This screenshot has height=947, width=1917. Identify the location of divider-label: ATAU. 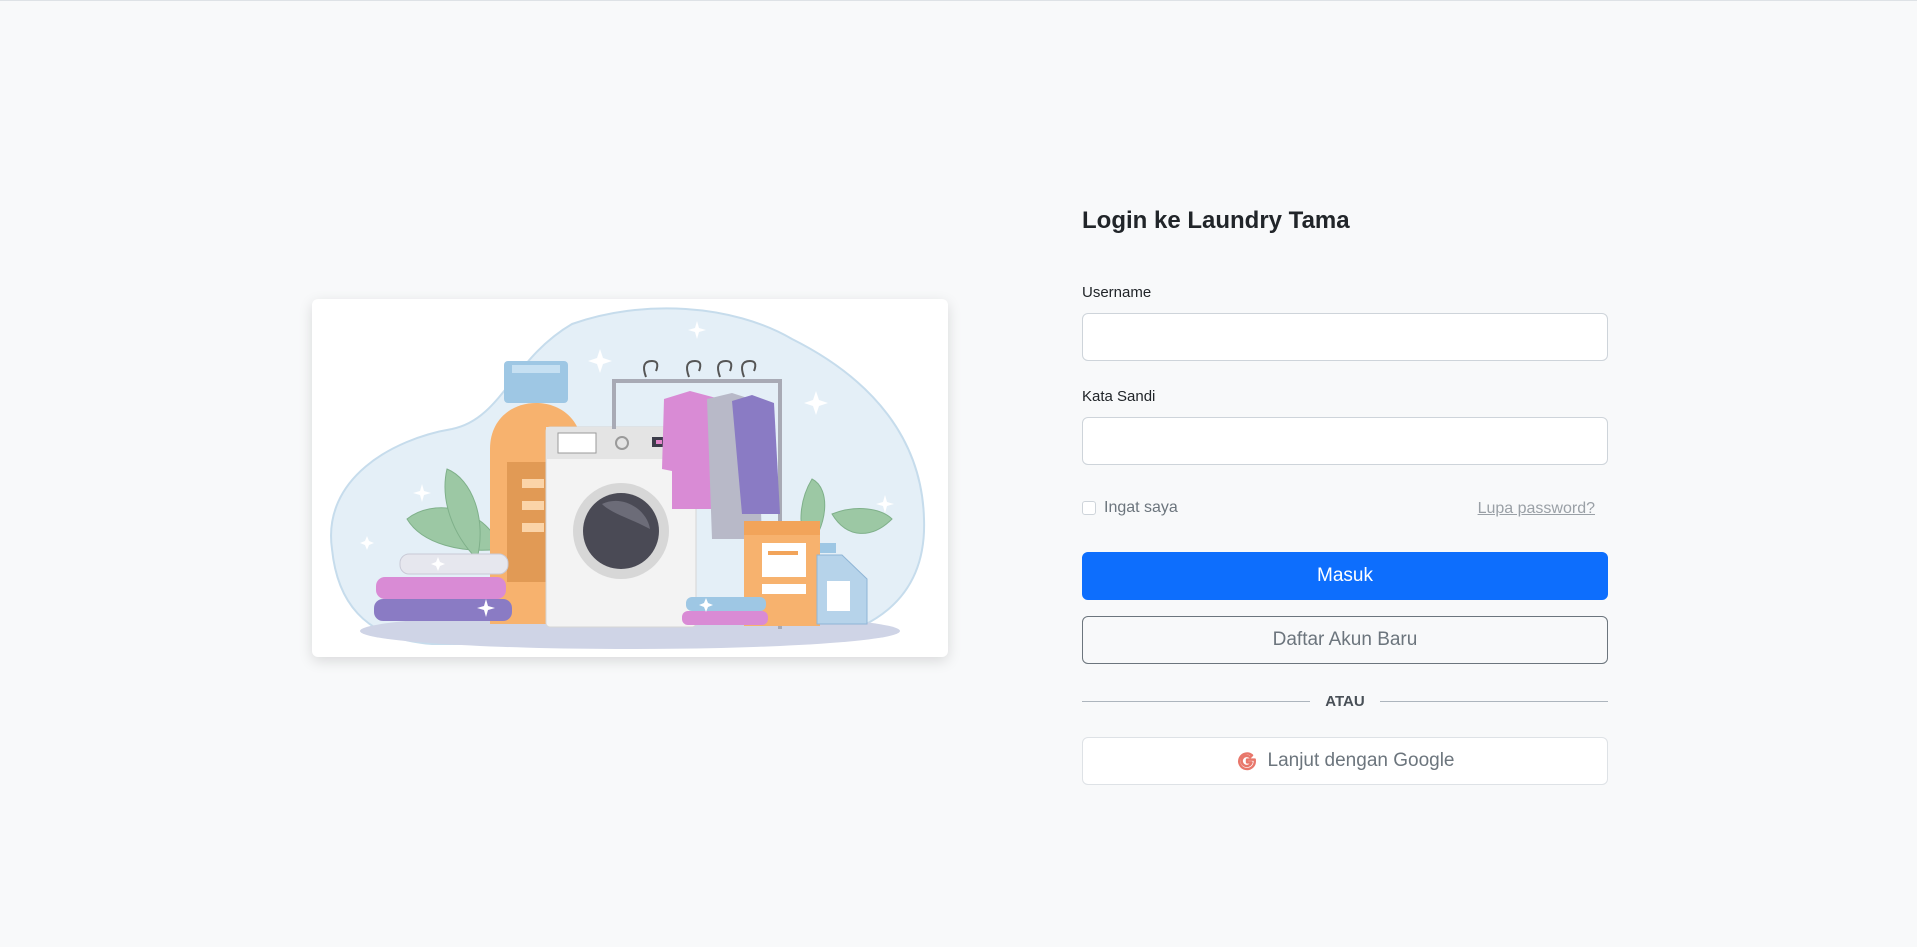
(1345, 701).